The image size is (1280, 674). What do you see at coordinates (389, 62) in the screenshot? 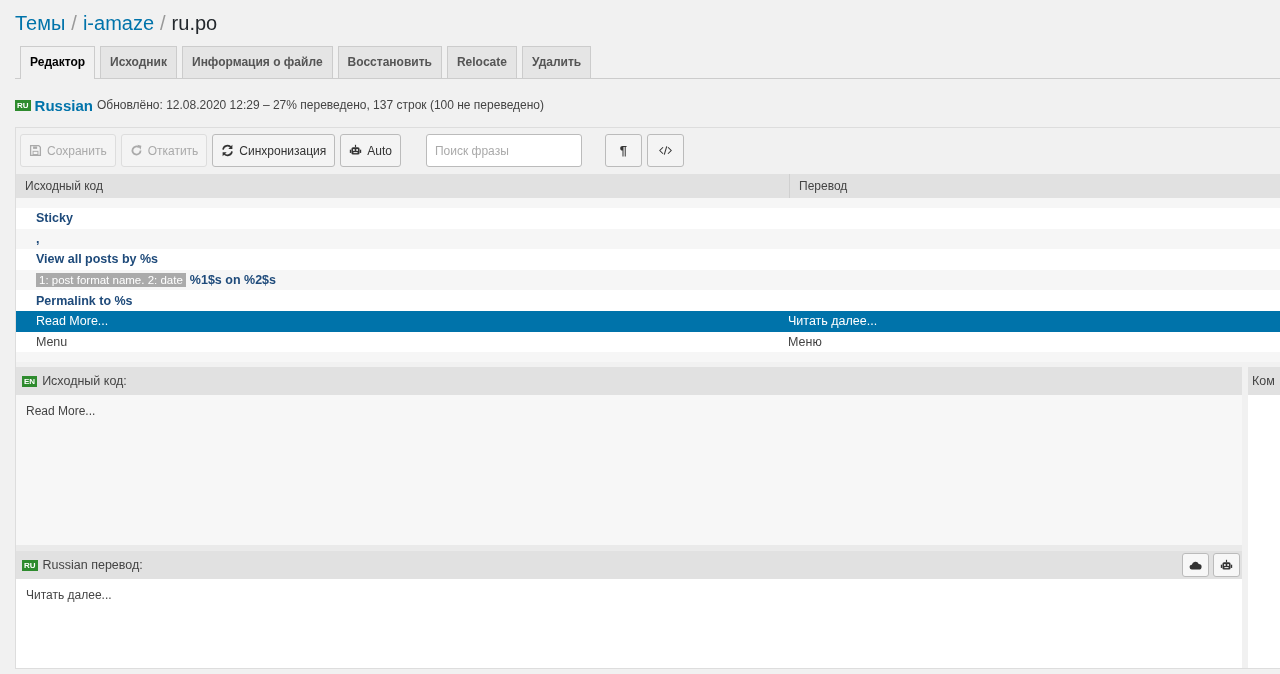
I see `tab: Восстановить` at bounding box center [389, 62].